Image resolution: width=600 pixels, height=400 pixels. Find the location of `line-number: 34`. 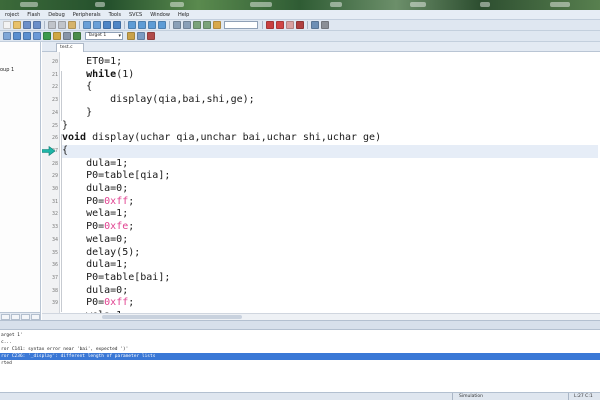

line-number: 34 is located at coordinates (54, 239).